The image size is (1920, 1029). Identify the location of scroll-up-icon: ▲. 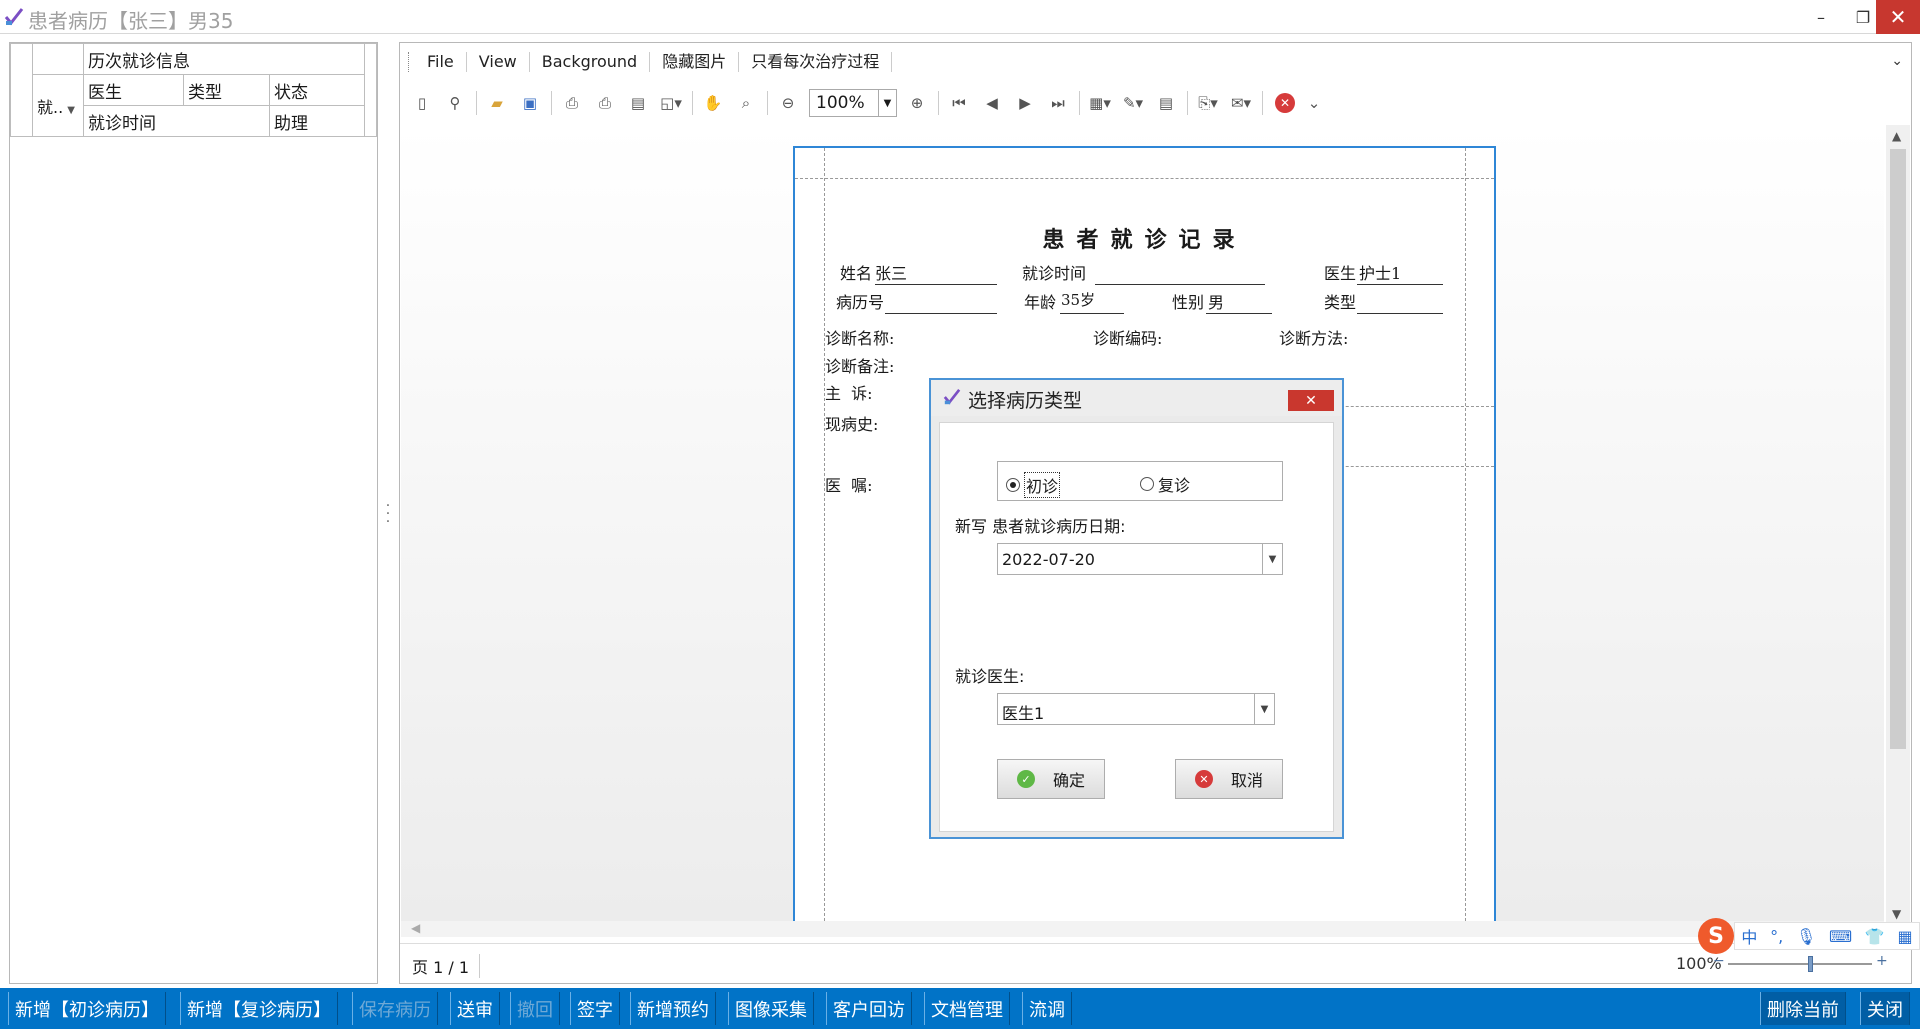
(1896, 136).